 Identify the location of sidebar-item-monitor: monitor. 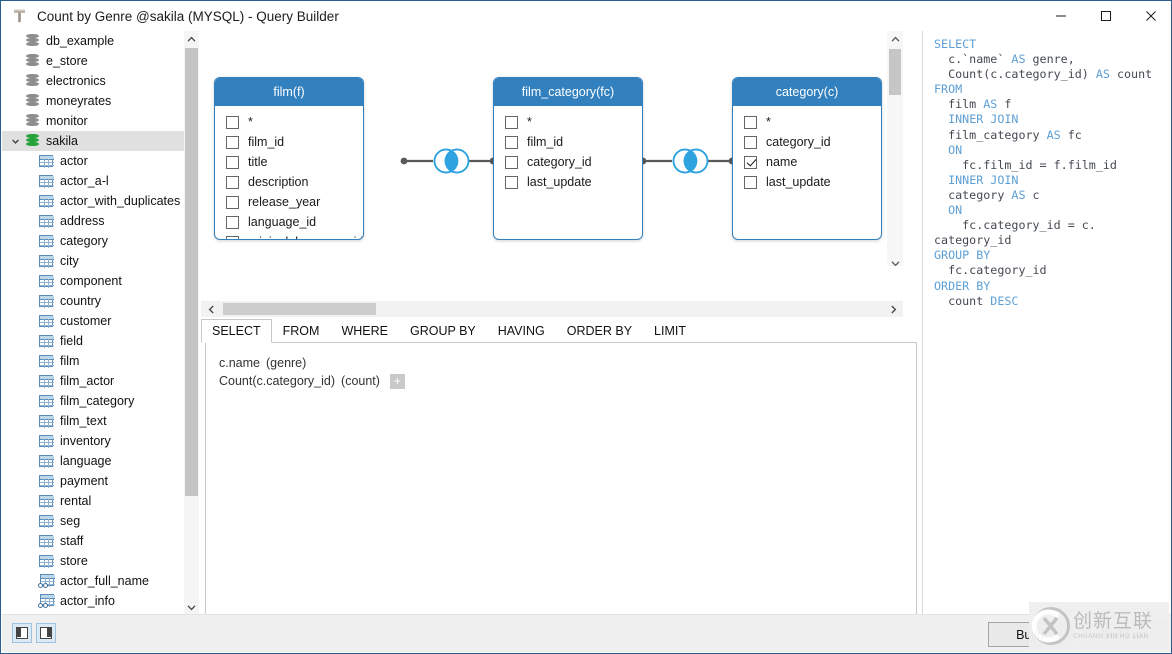
(93, 121).